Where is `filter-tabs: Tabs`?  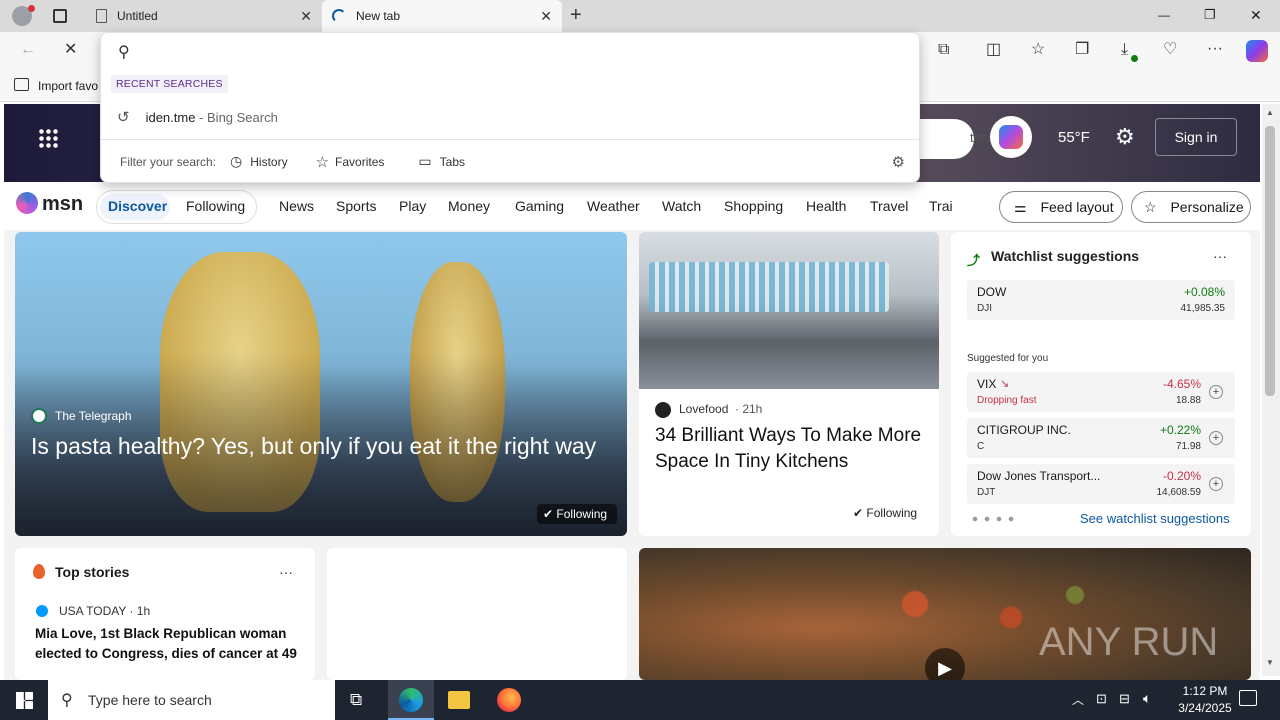
filter-tabs: Tabs is located at coordinates (452, 162).